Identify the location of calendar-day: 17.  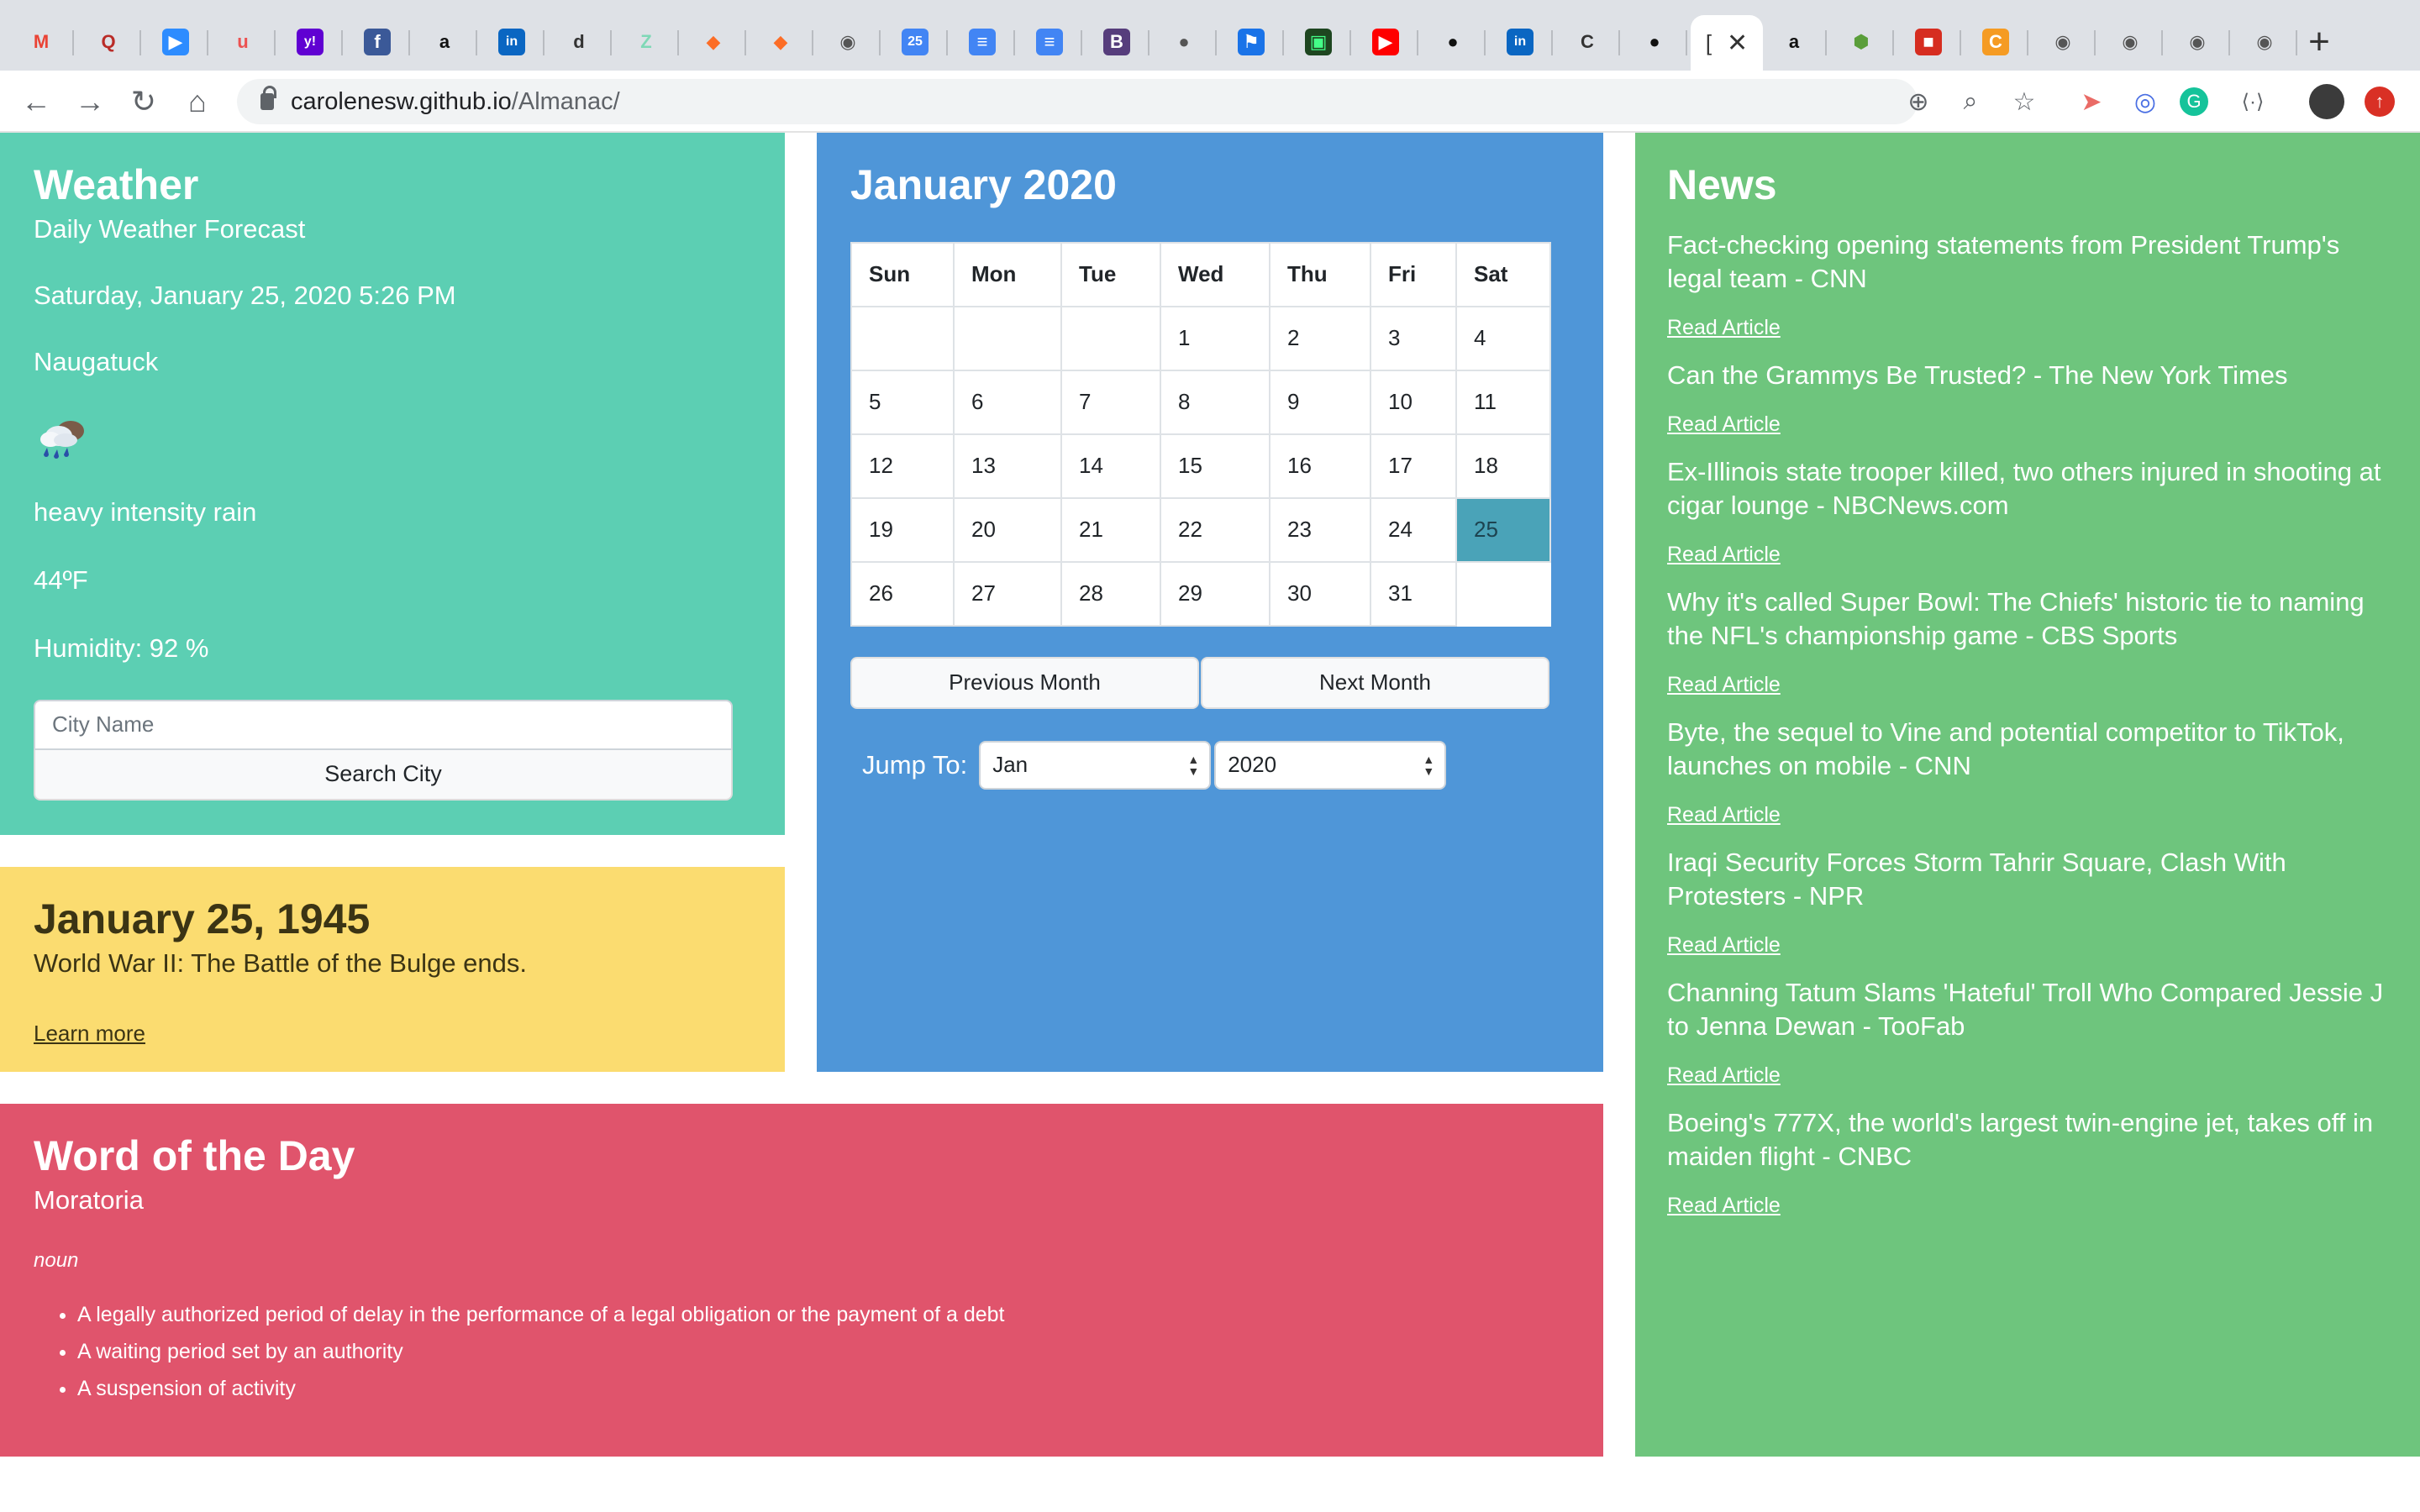
(1413, 466).